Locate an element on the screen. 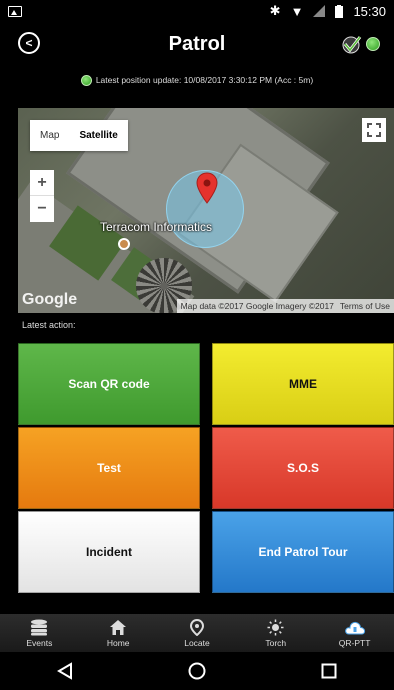 Image resolution: width=394 pixels, height=690 pixels. recents-square-icon is located at coordinates (329, 671).